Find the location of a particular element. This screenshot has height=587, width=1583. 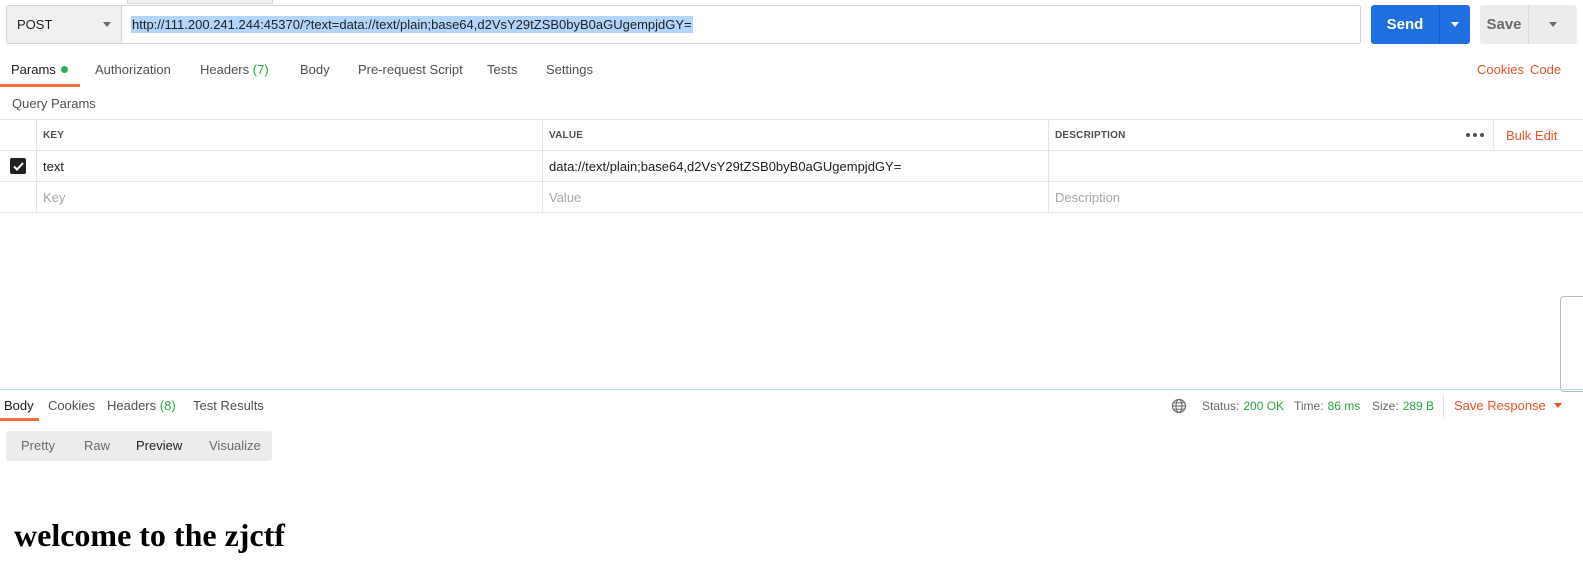

empty-checkbox-cell is located at coordinates (18, 197).